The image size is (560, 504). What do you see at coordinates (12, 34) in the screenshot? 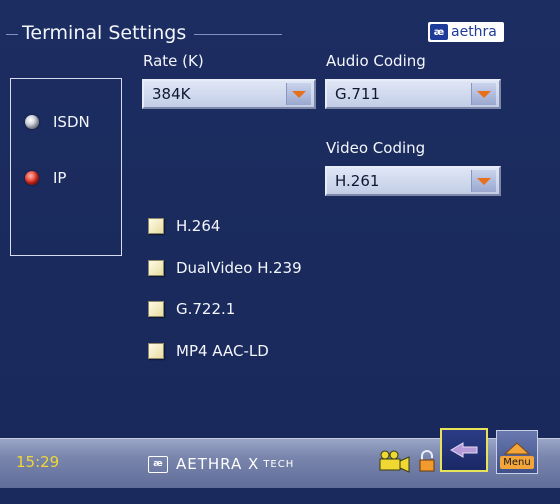
I see `title-rule-left` at bounding box center [12, 34].